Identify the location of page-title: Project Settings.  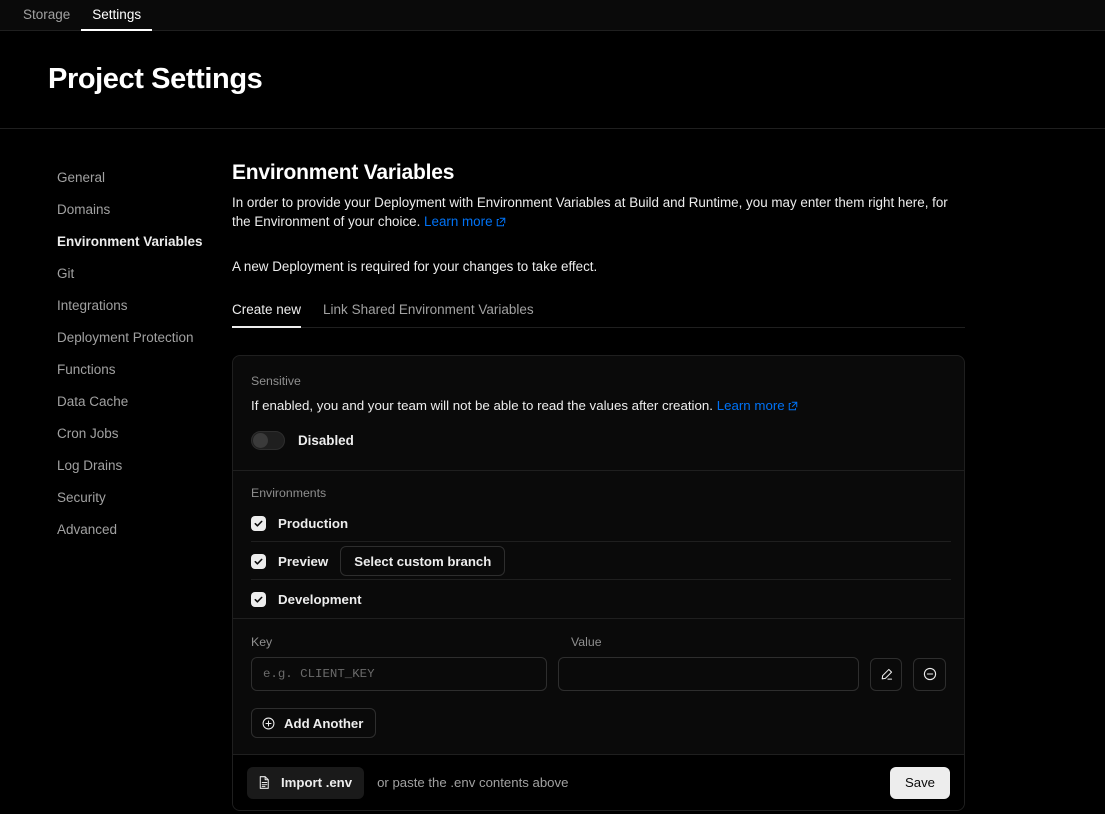
(155, 79).